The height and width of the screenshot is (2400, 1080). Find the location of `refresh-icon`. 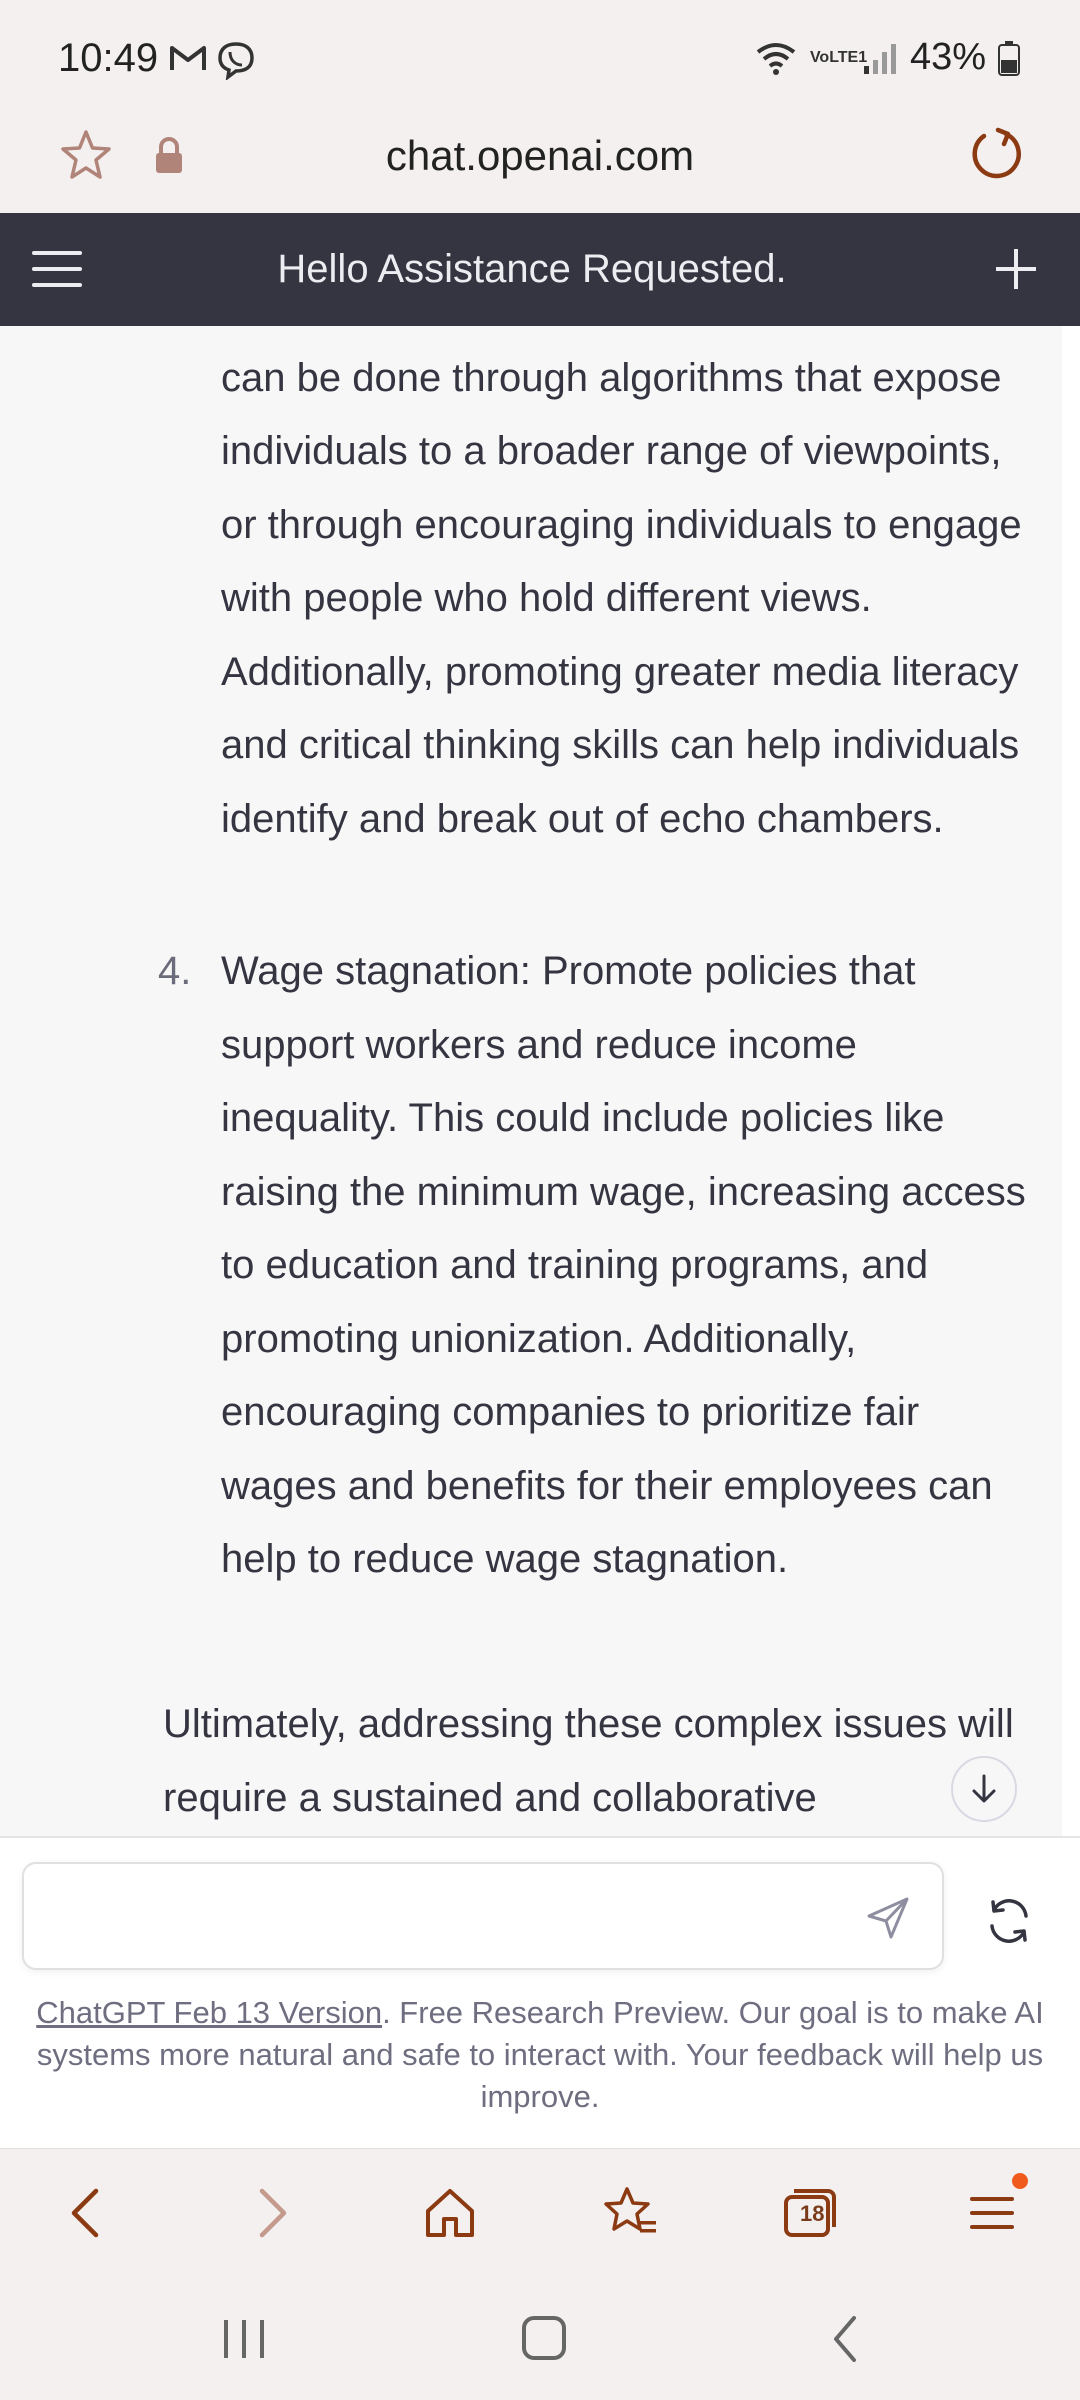

refresh-icon is located at coordinates (1009, 1921).